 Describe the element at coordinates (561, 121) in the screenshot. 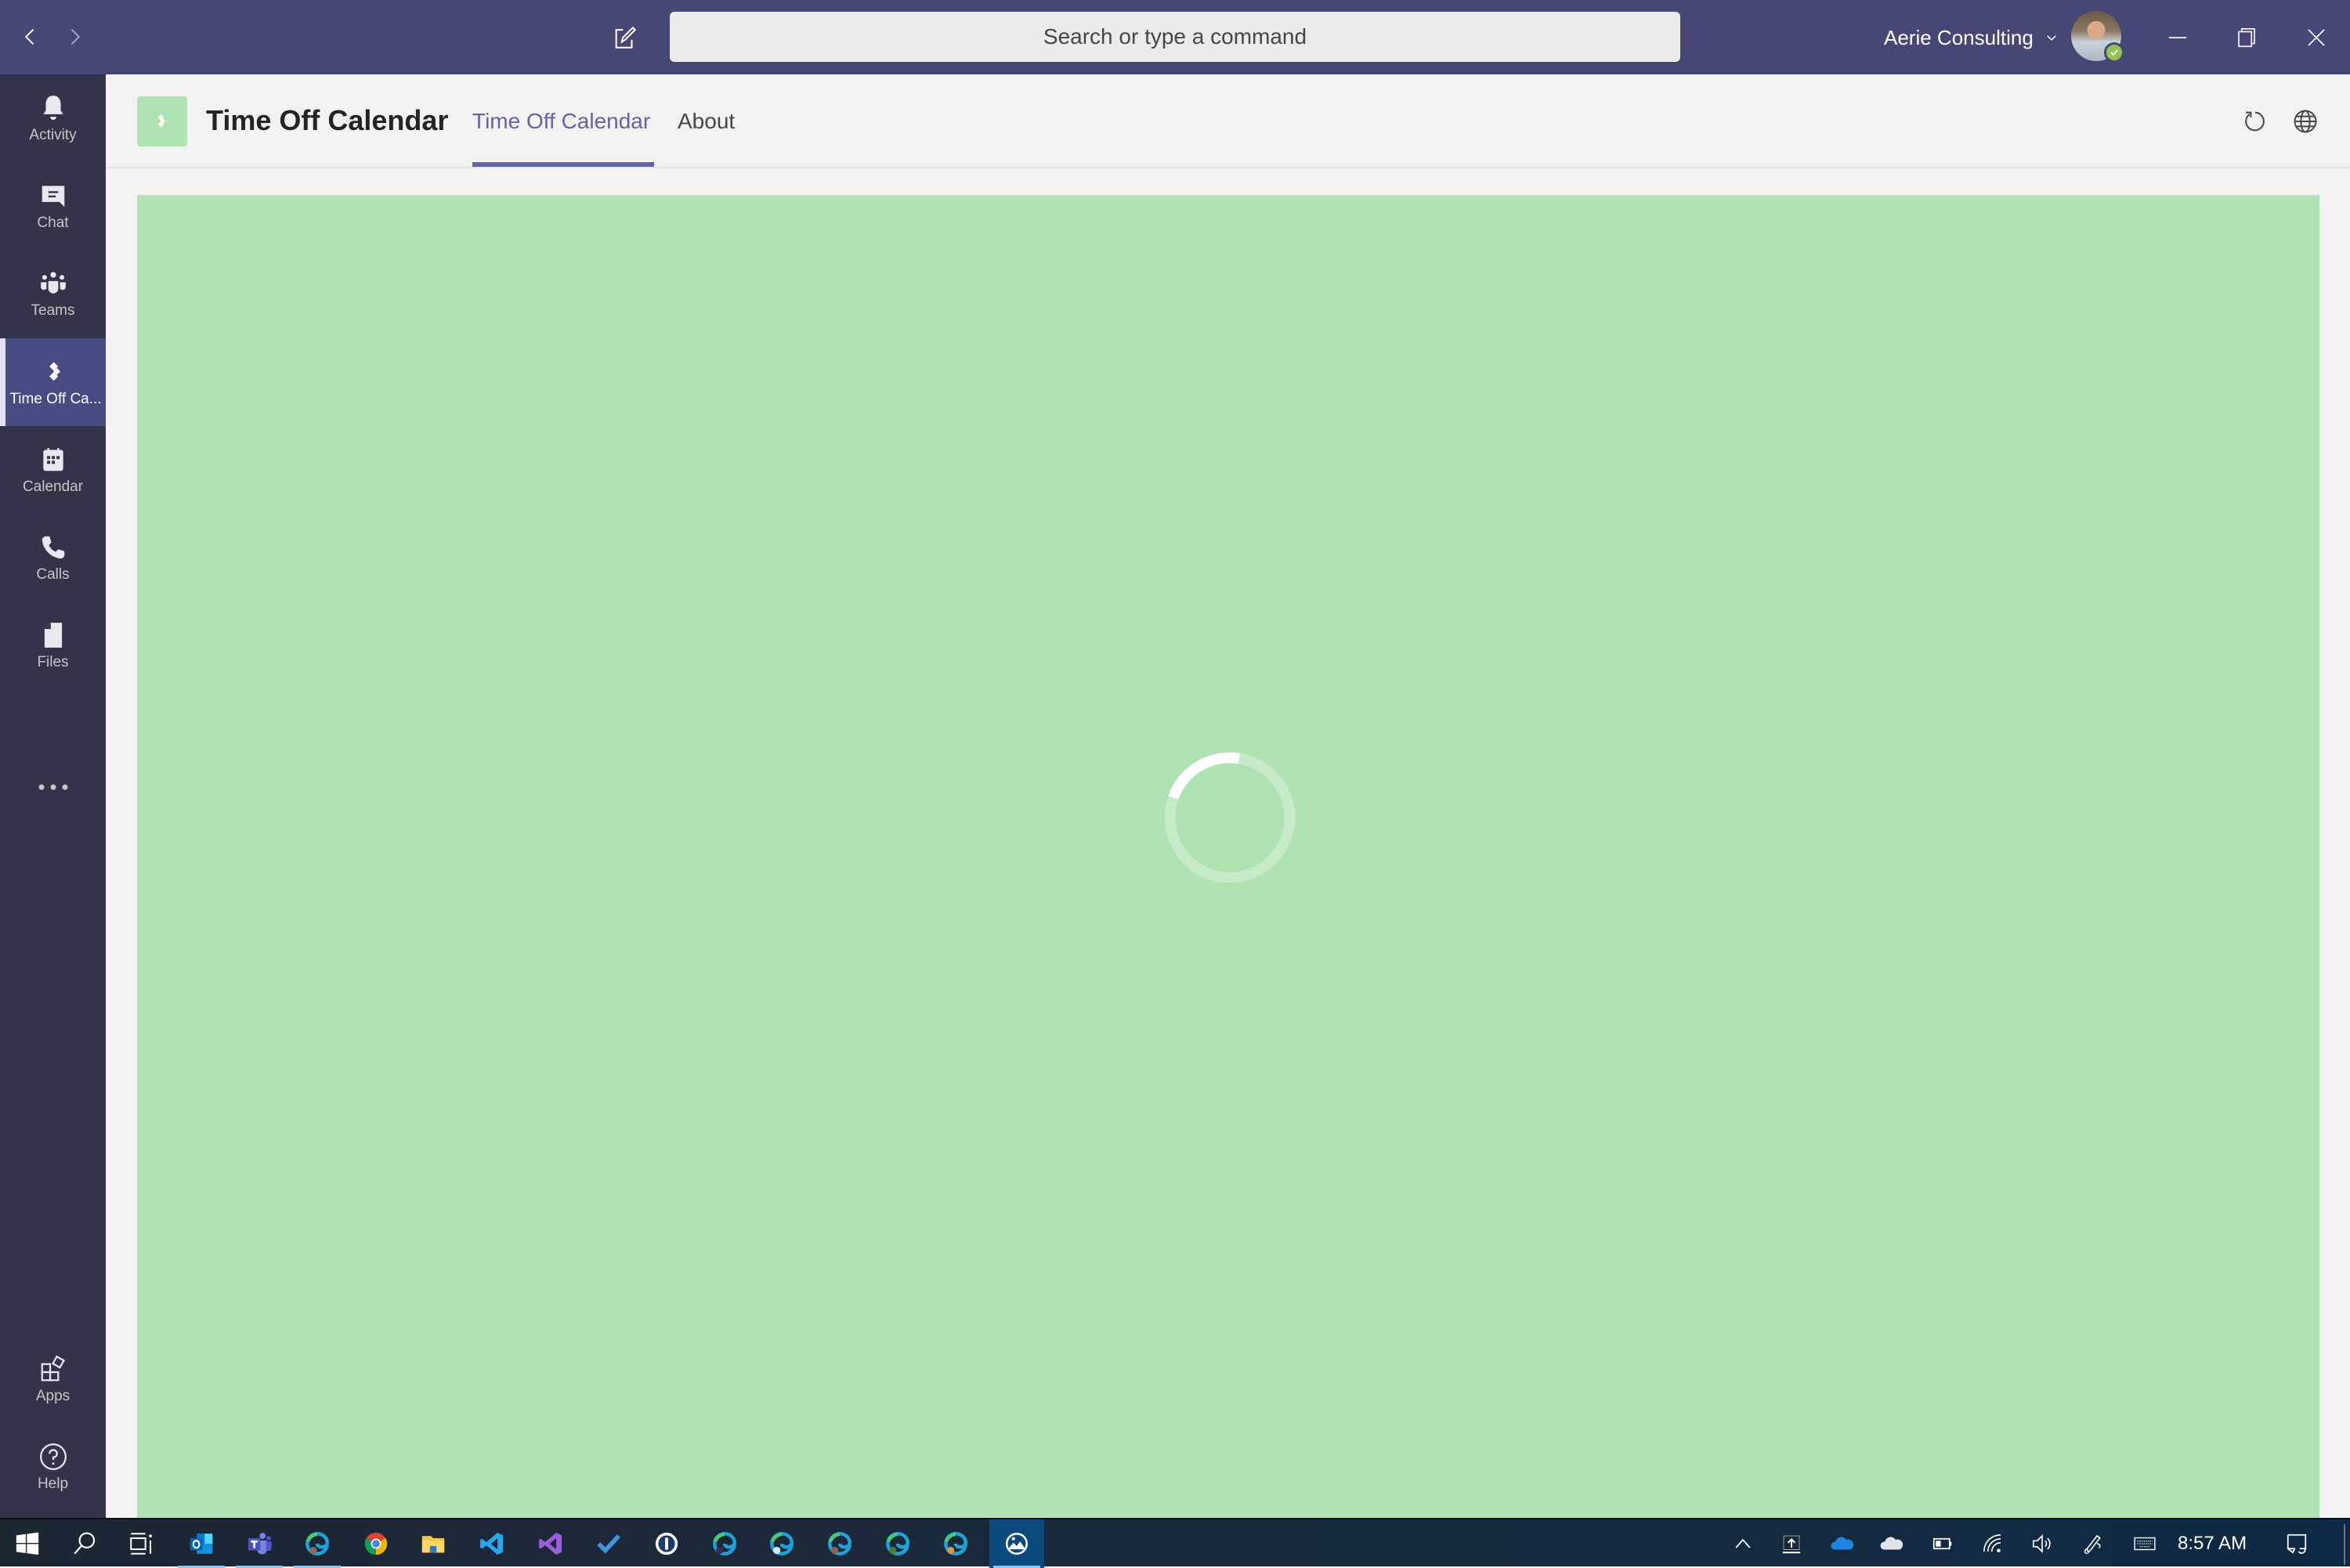

I see `tab-time-off-calendar: Time Off Calendar` at that location.